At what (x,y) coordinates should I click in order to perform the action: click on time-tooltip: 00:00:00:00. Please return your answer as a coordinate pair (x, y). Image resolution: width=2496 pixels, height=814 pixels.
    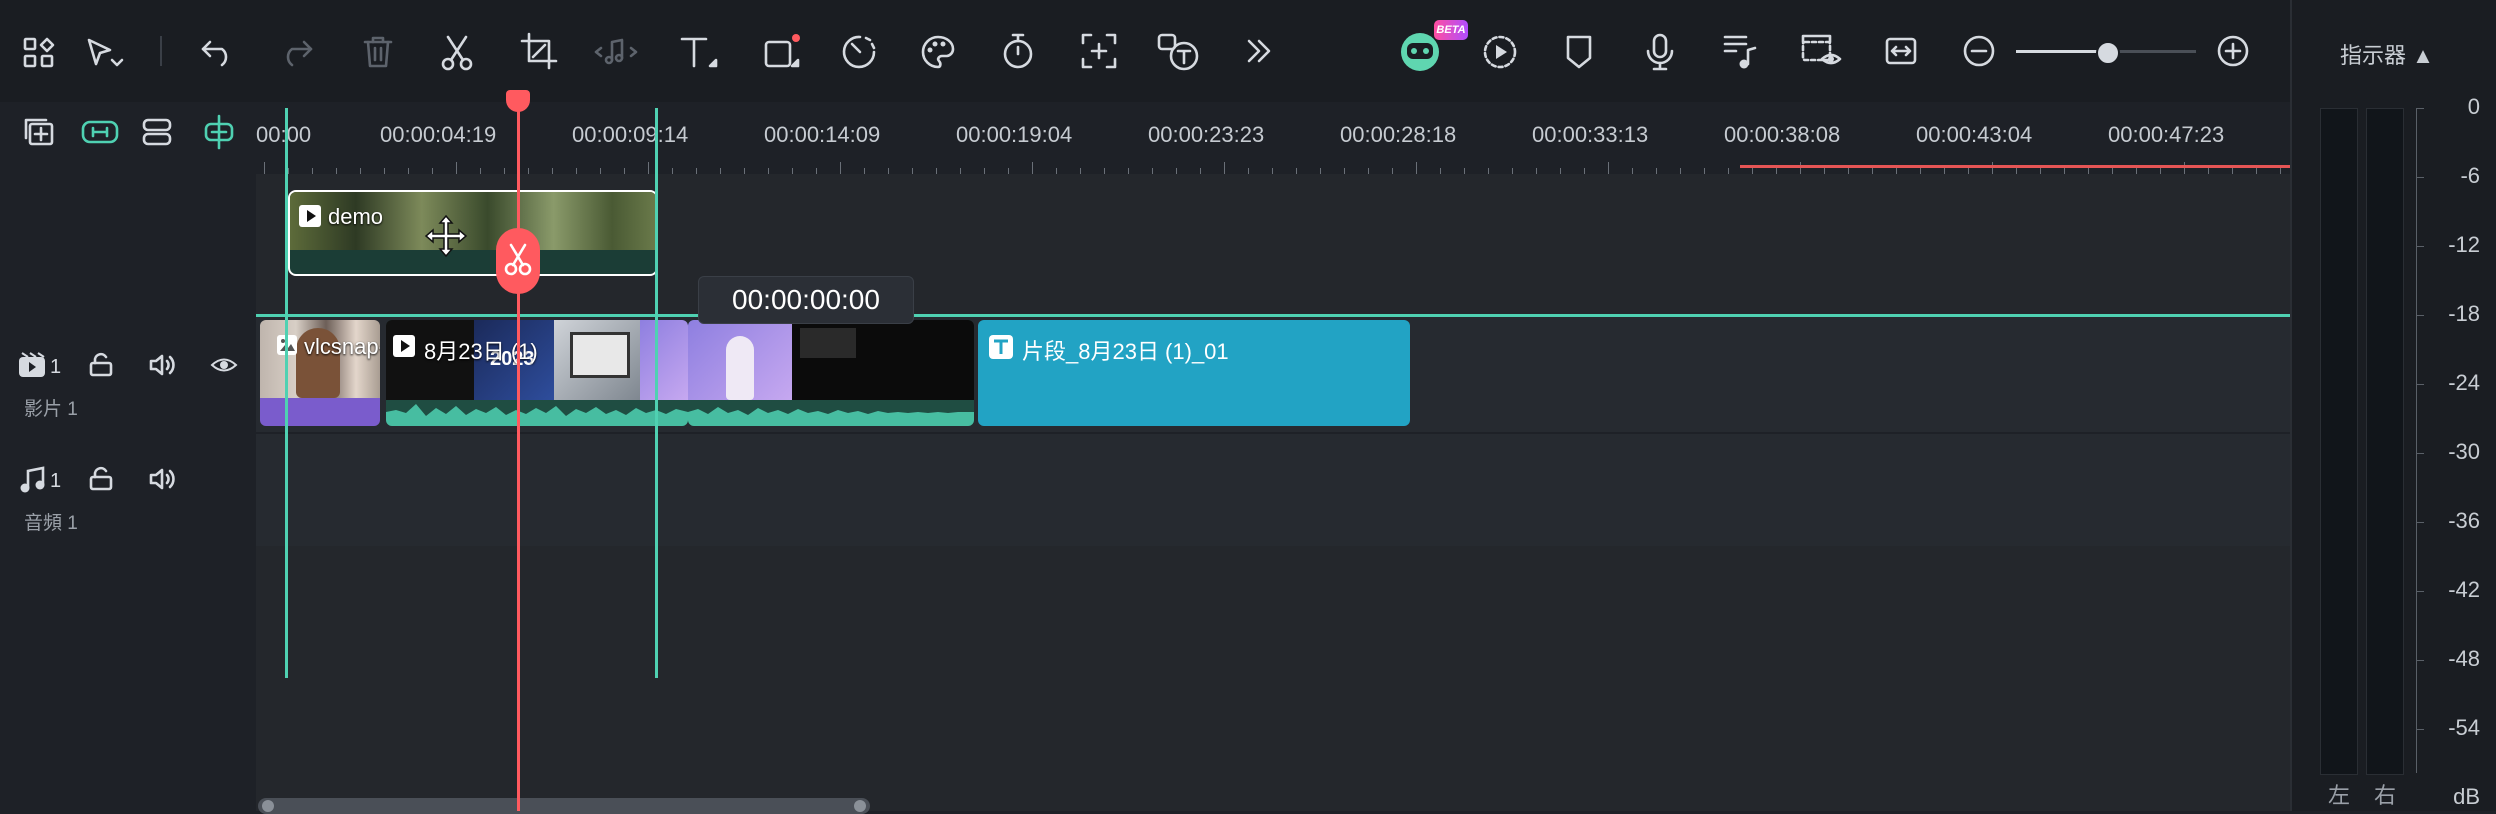
    Looking at the image, I should click on (806, 300).